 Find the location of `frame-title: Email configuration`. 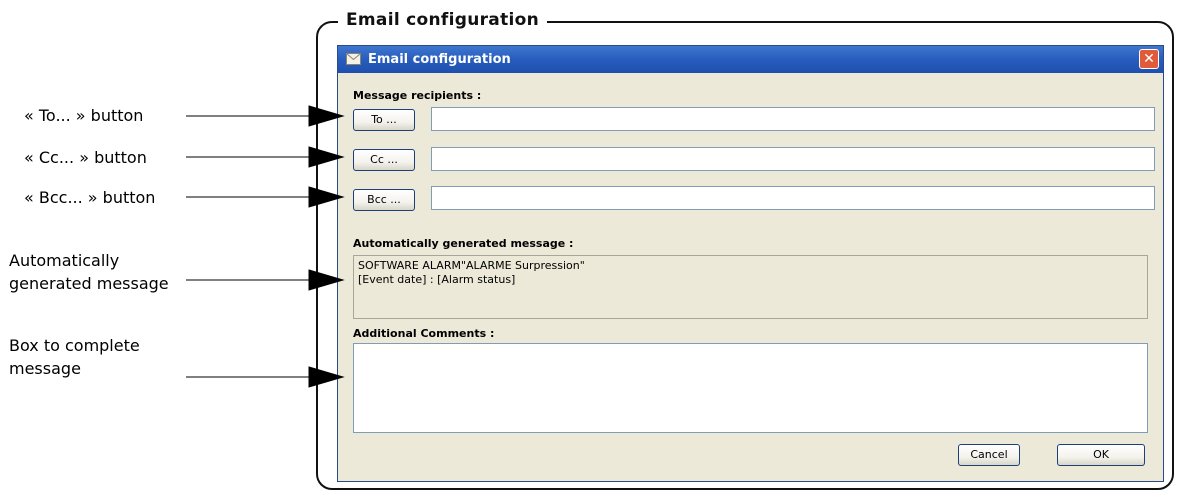

frame-title: Email configuration is located at coordinates (443, 20).